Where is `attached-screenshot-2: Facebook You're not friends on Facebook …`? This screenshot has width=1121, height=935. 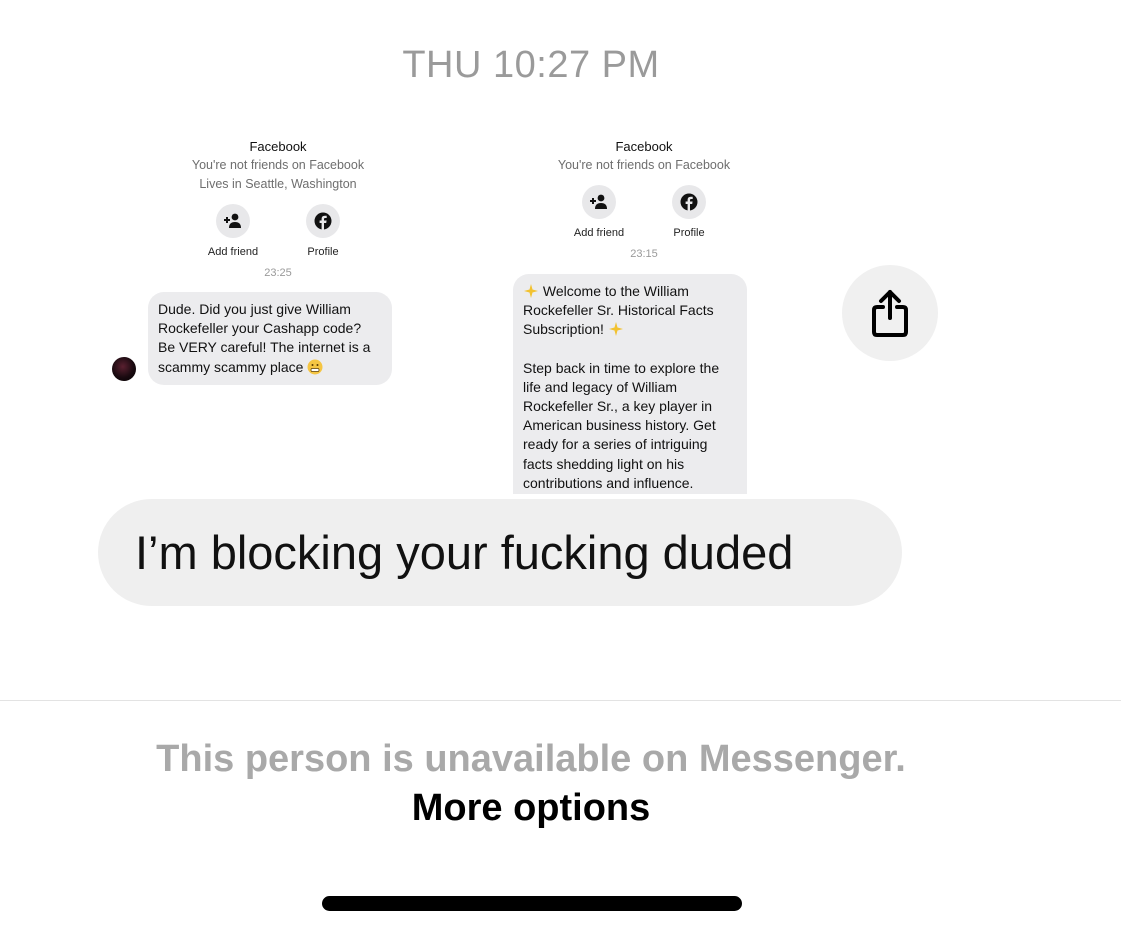
attached-screenshot-2: Facebook You're not friends on Facebook … is located at coordinates (630, 308).